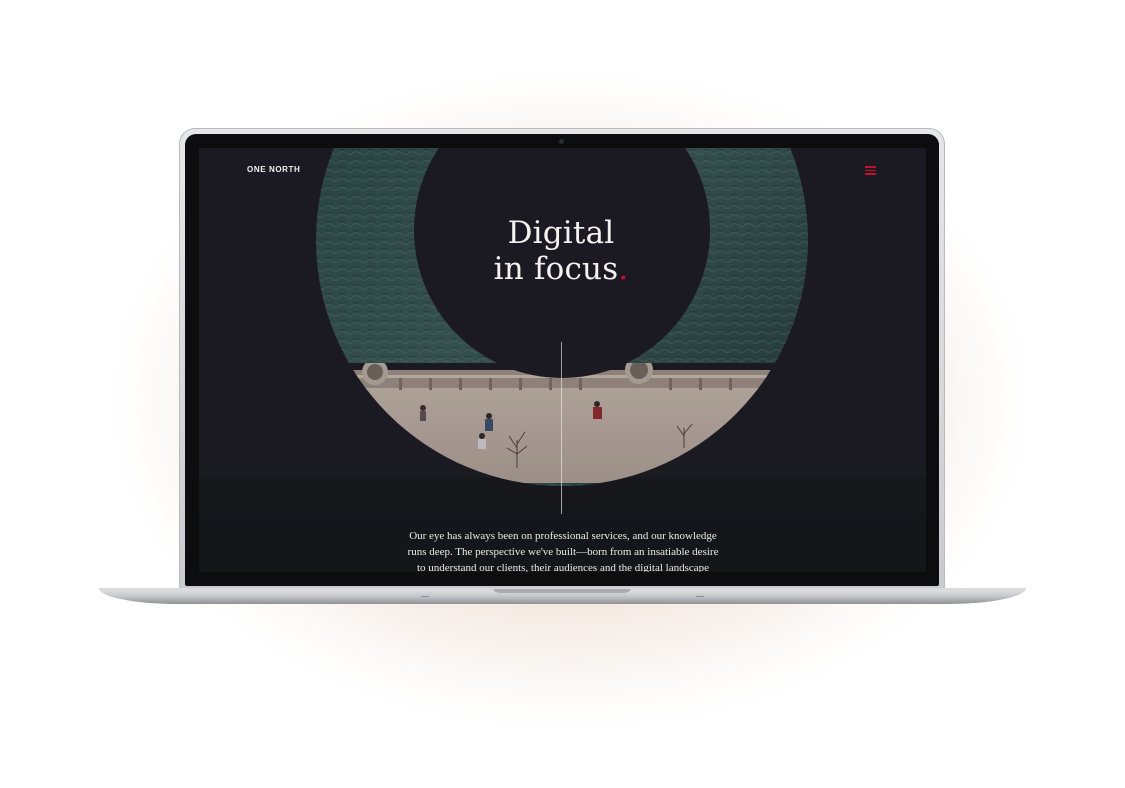 This screenshot has width=1125, height=788. I want to click on one-north-logo: ONE NORTH, so click(273, 169).